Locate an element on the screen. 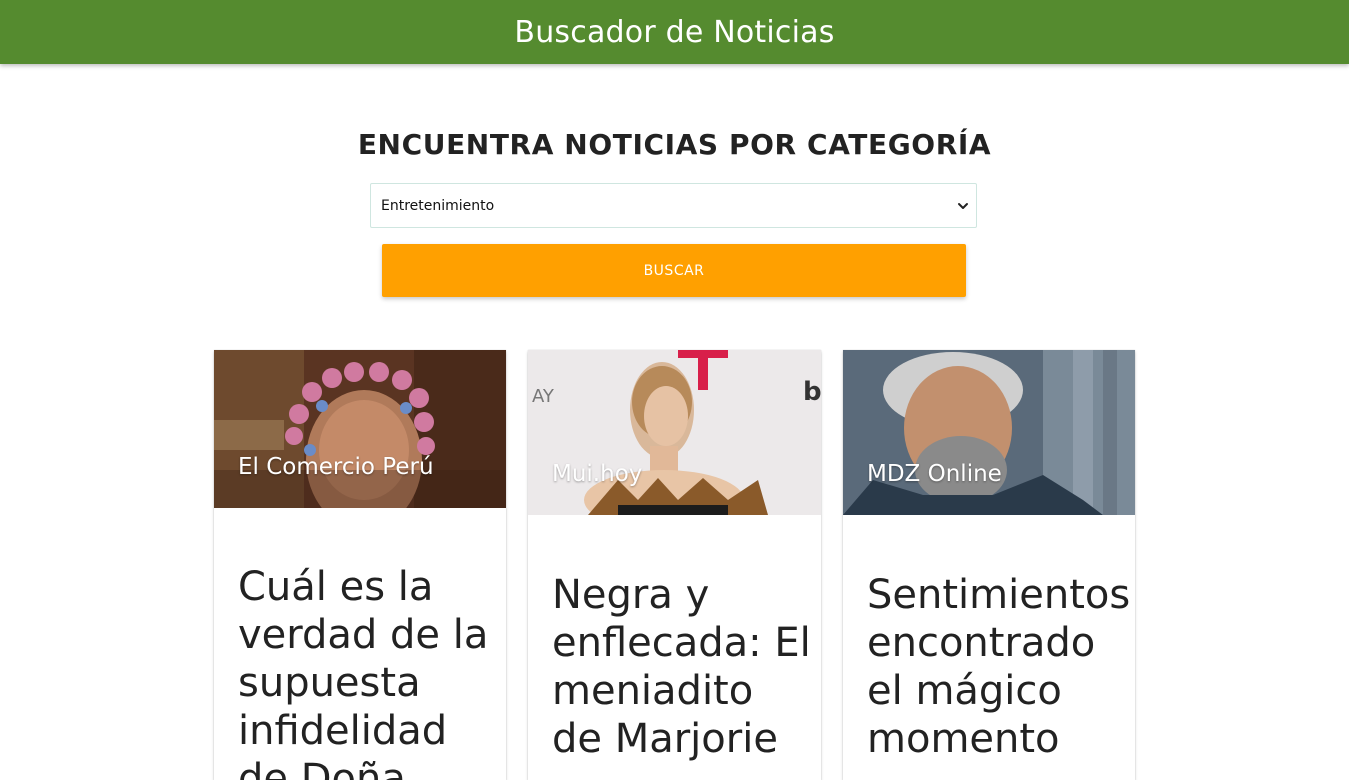 This screenshot has height=780, width=1349. app-title: Buscador de Noticias is located at coordinates (674, 32).